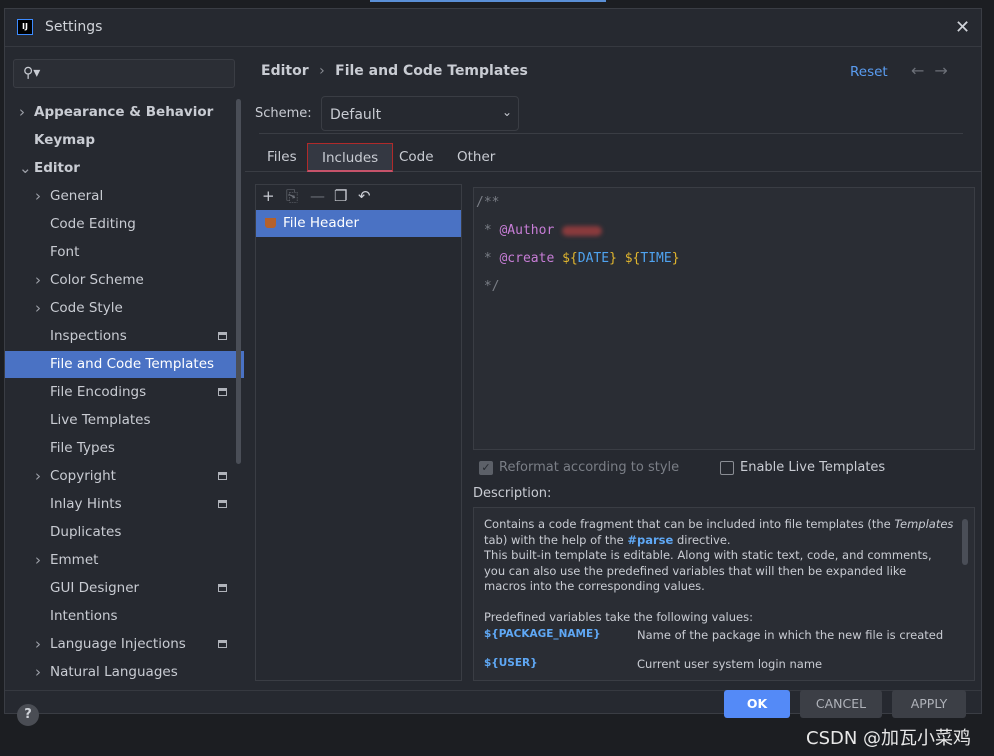 The width and height of the screenshot is (994, 756). I want to click on sidebar-item-label: Code Style, so click(86, 308).